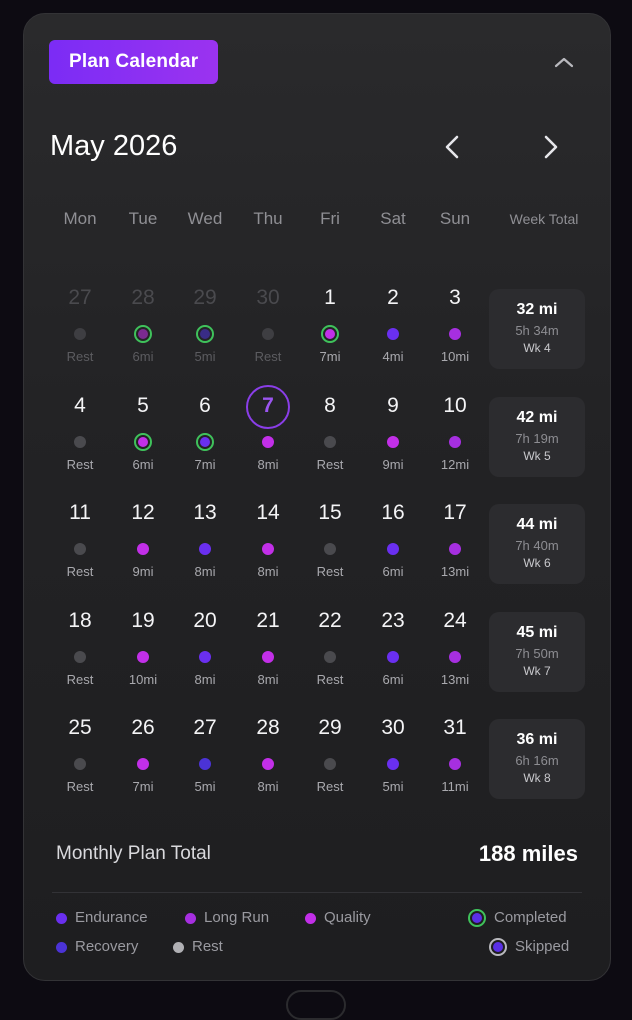  Describe the element at coordinates (498, 947) in the screenshot. I see `skipped-ring-icon` at that location.